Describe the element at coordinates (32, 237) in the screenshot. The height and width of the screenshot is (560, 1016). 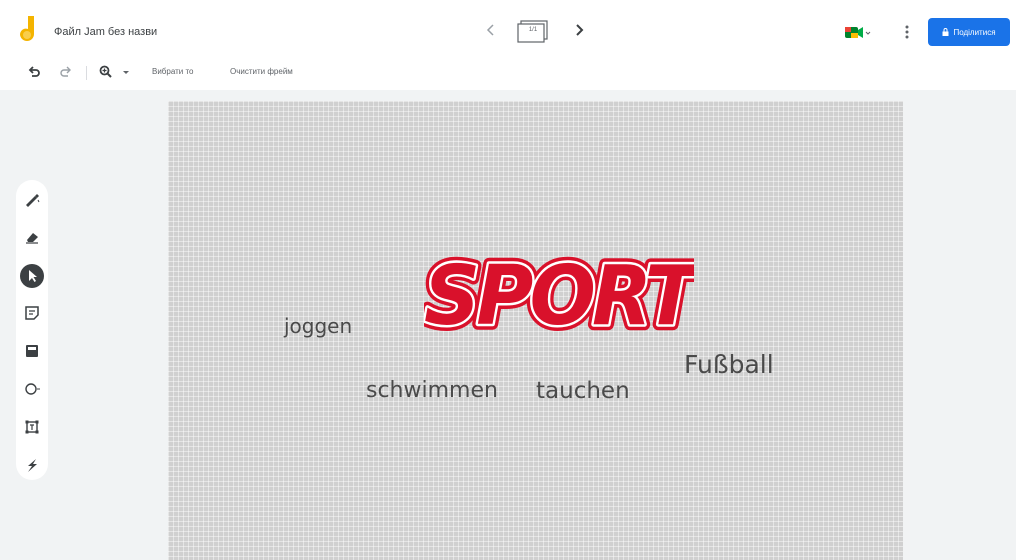
I see `eraser-icon` at that location.